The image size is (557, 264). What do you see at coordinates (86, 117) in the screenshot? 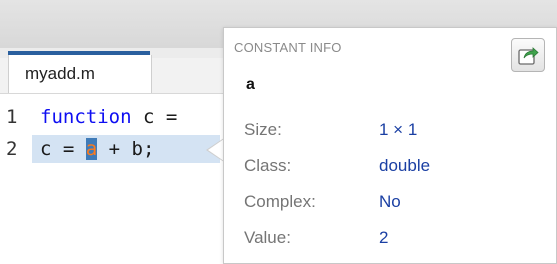
I see `keyword-function: function` at bounding box center [86, 117].